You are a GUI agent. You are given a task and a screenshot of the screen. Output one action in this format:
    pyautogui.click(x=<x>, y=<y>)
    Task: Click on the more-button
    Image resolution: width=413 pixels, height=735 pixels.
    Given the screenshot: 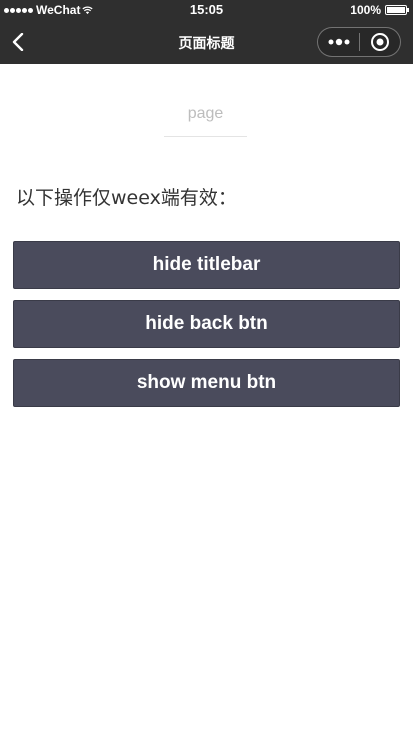 What is the action you would take?
    pyautogui.click(x=338, y=42)
    